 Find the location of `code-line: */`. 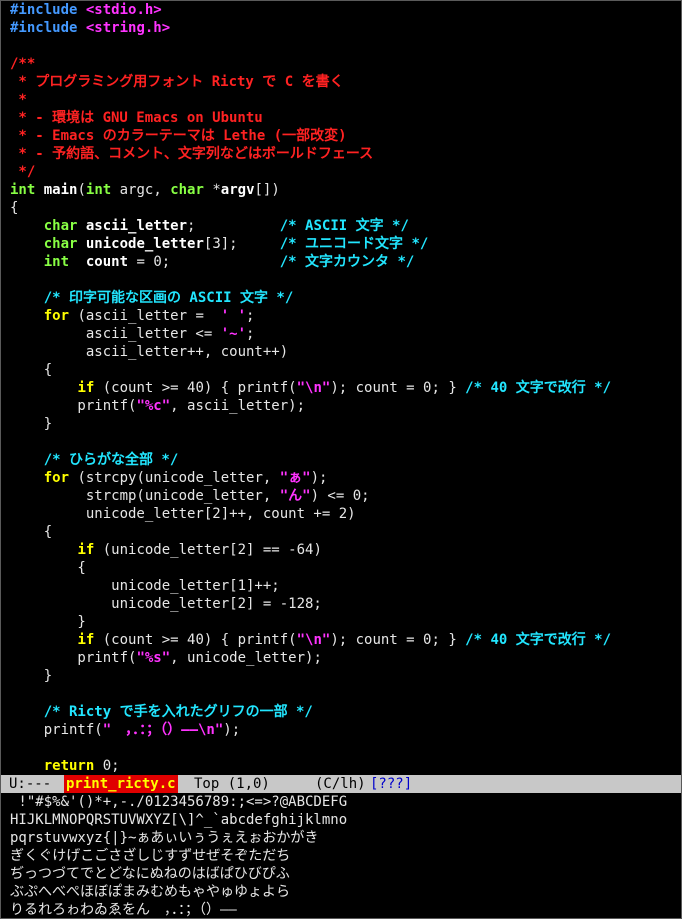

code-line: */ is located at coordinates (22, 172).